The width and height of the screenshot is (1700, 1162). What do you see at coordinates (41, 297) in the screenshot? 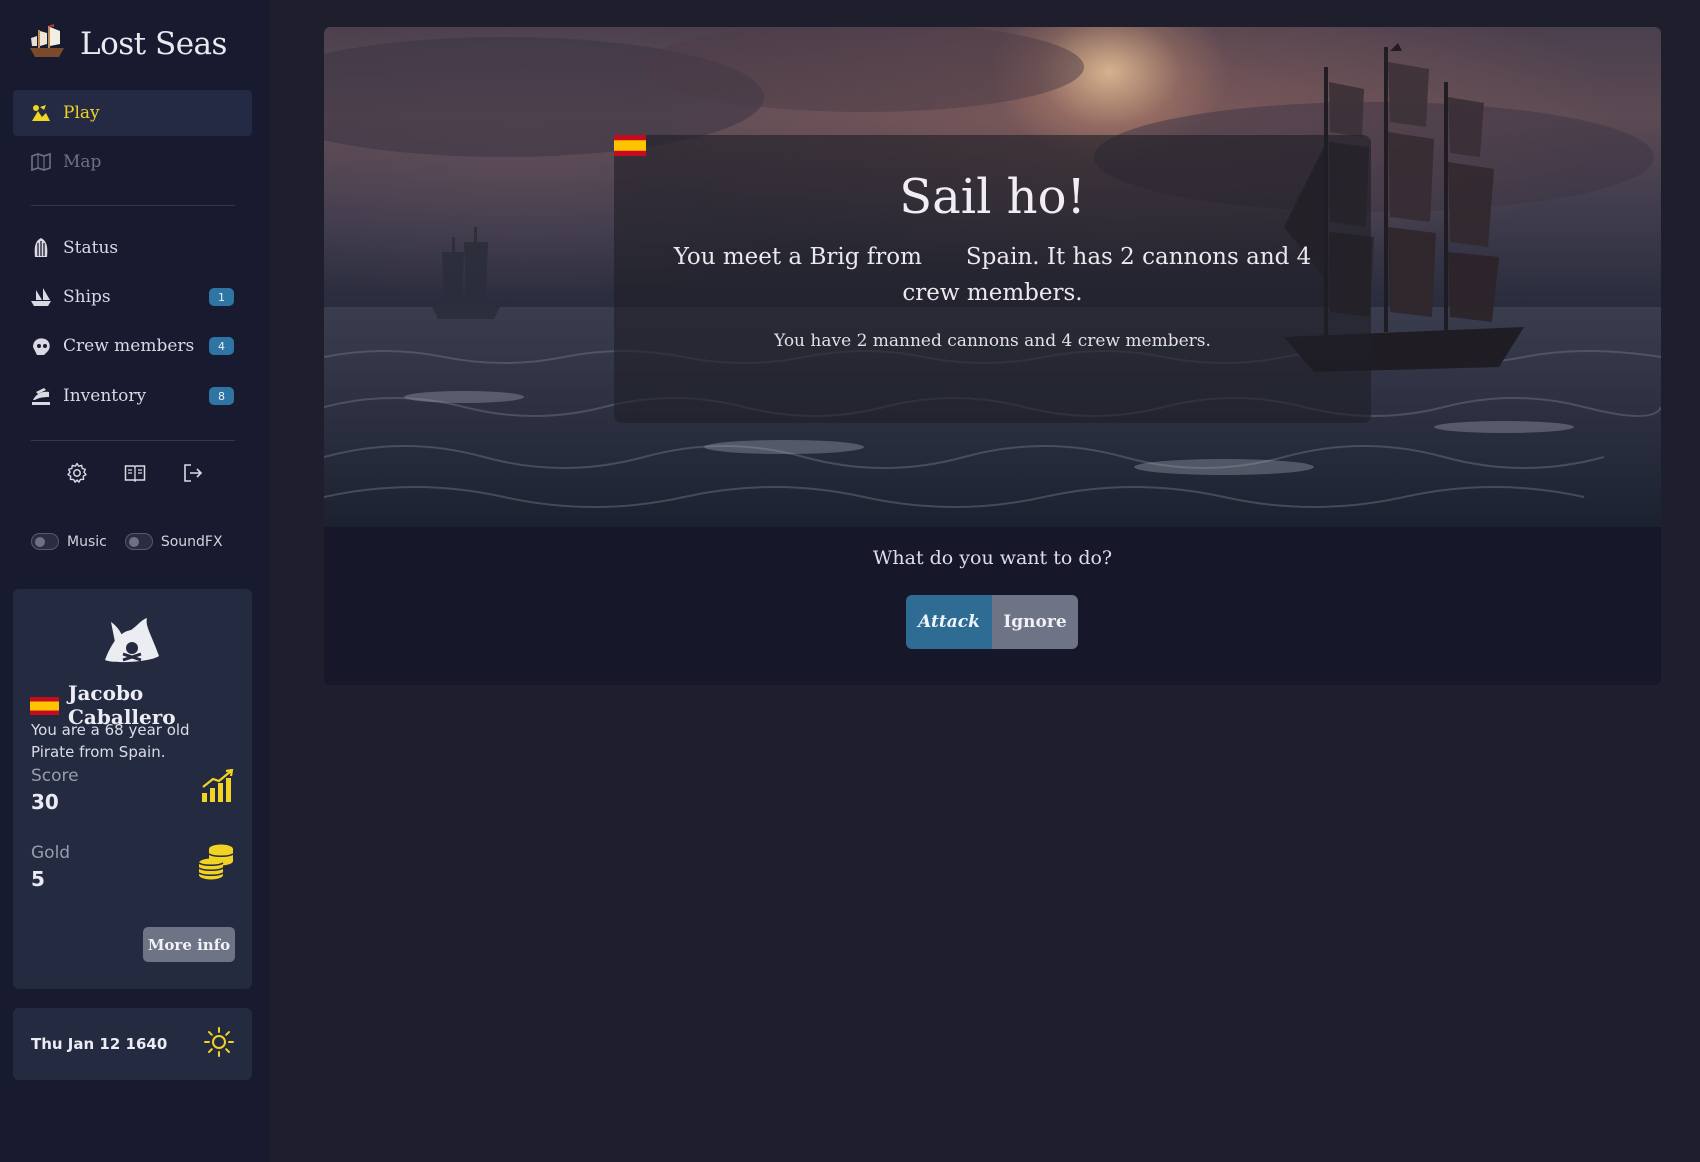
I see `ships-icon` at bounding box center [41, 297].